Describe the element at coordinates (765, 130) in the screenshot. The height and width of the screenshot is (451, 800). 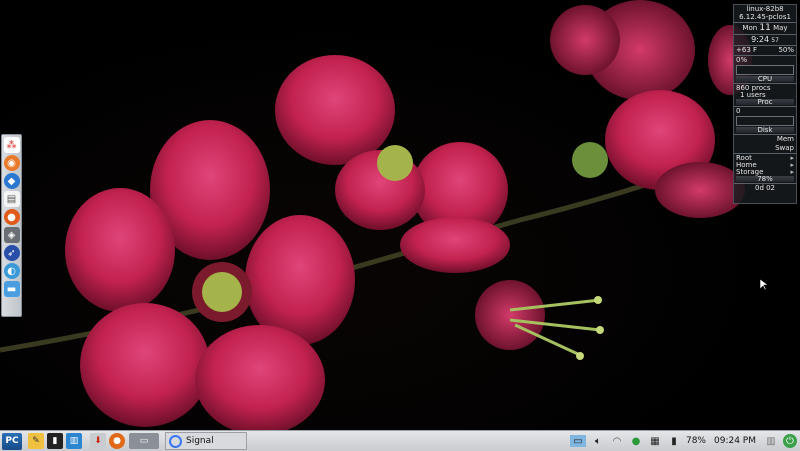
I see `disk-label: Disk` at that location.